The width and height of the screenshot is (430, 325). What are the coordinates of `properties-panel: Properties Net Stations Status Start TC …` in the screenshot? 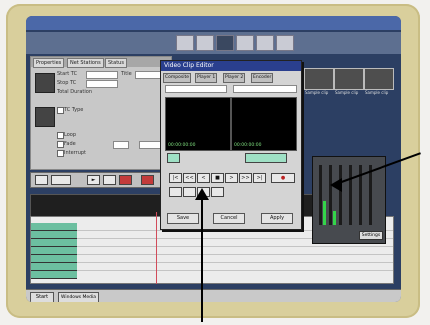 It's located at (101, 113).